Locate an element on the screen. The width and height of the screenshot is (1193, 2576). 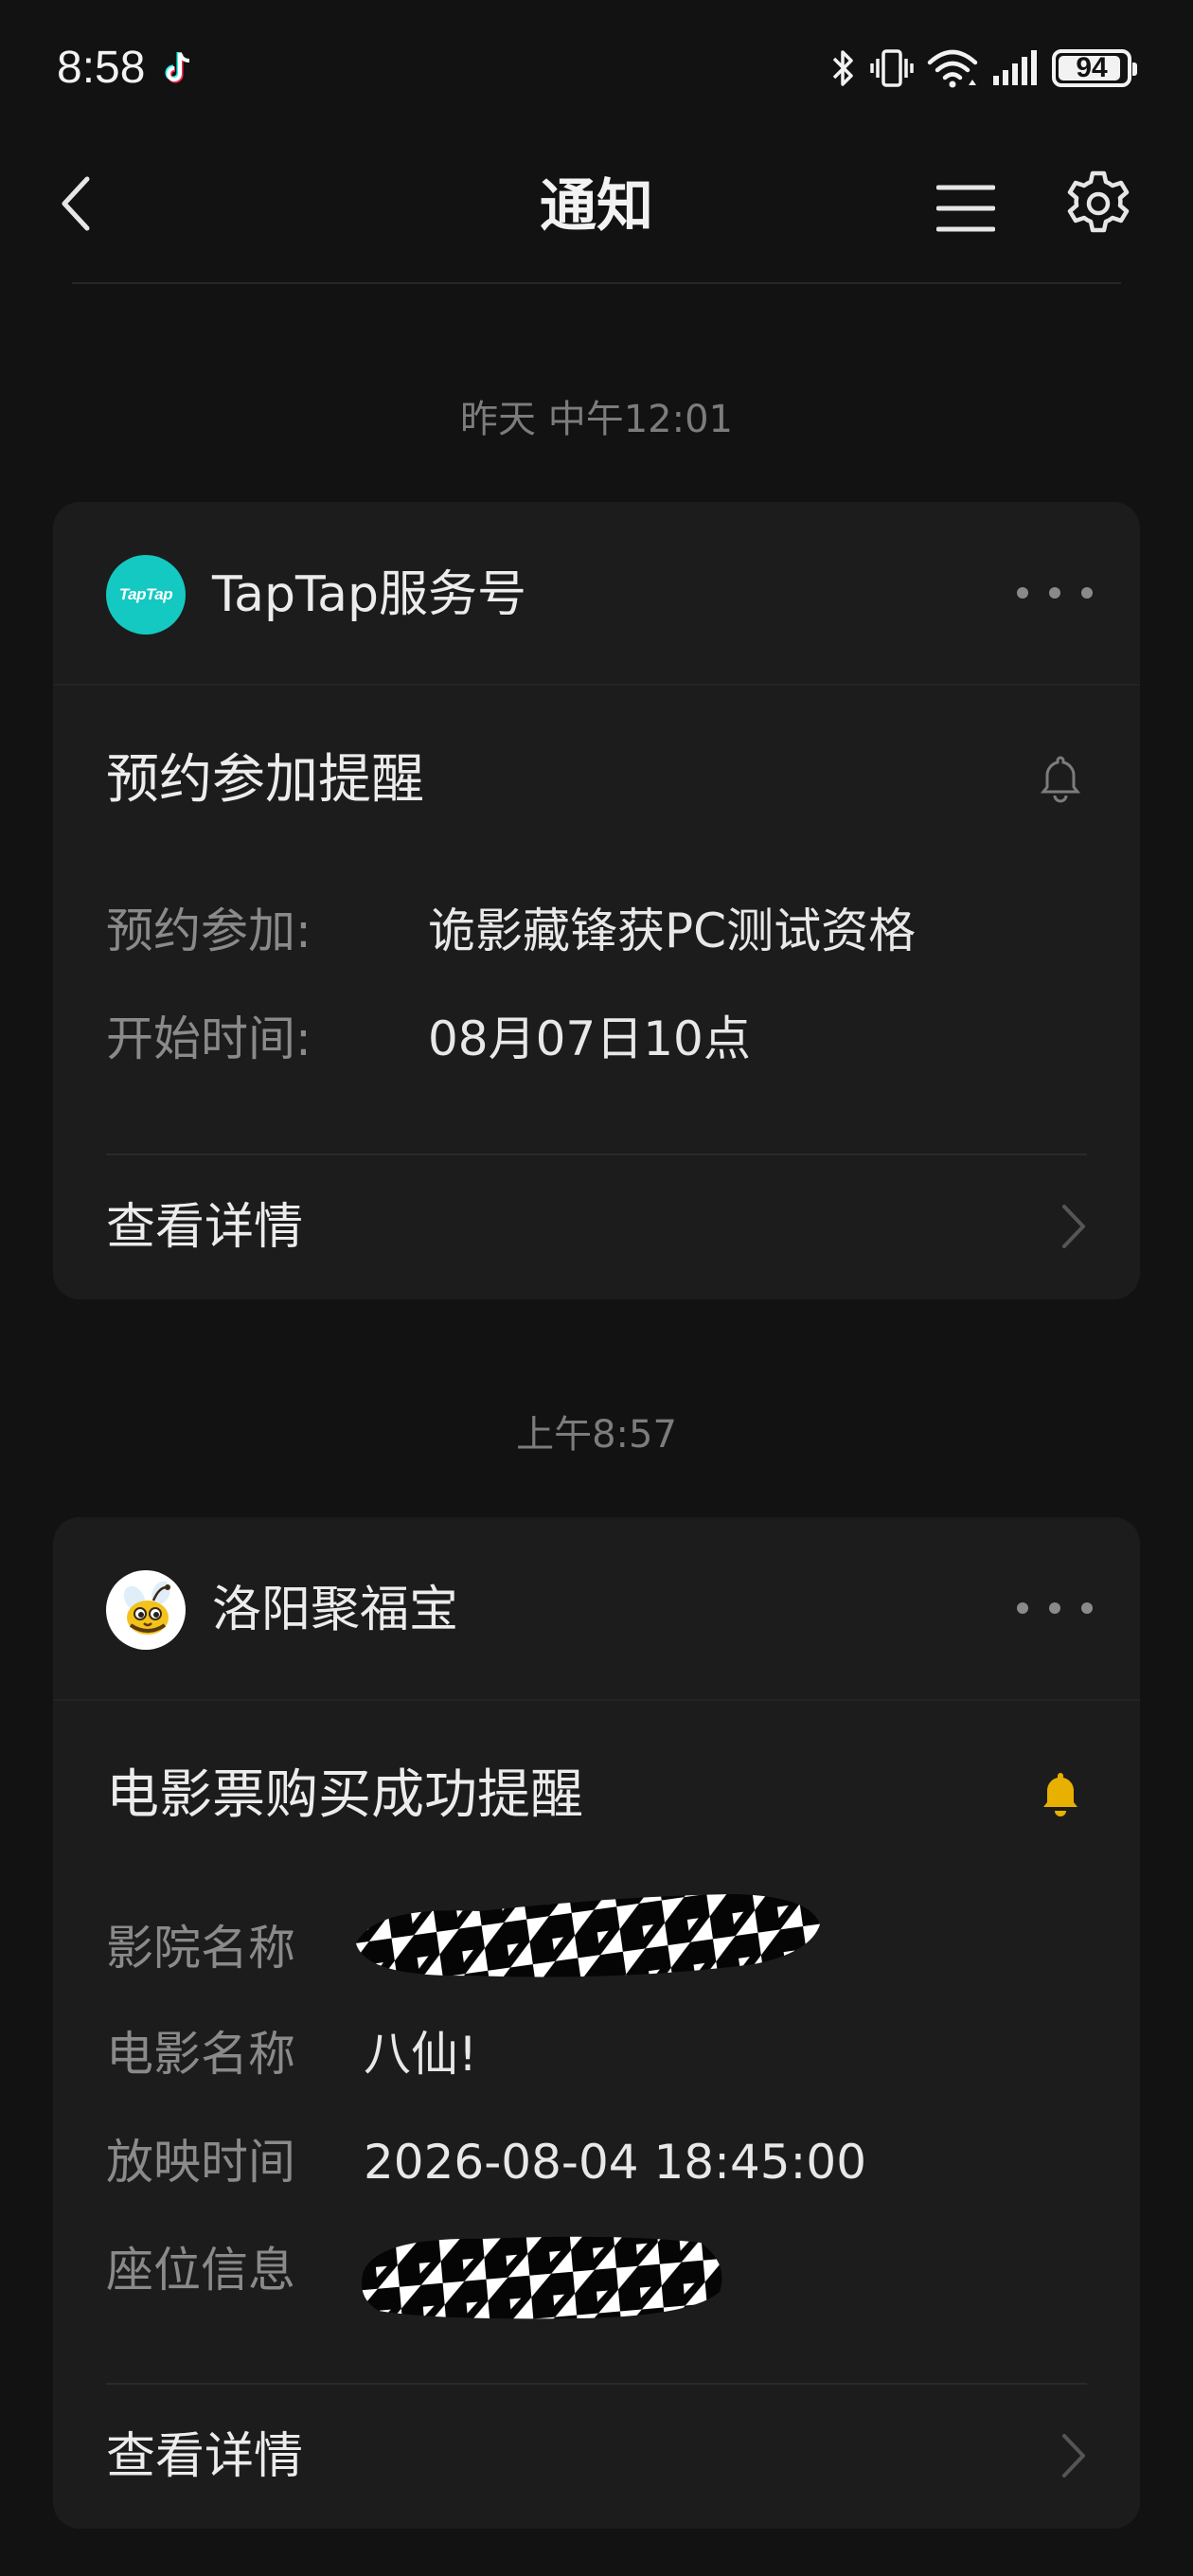
status-icons: 94 is located at coordinates (983, 68).